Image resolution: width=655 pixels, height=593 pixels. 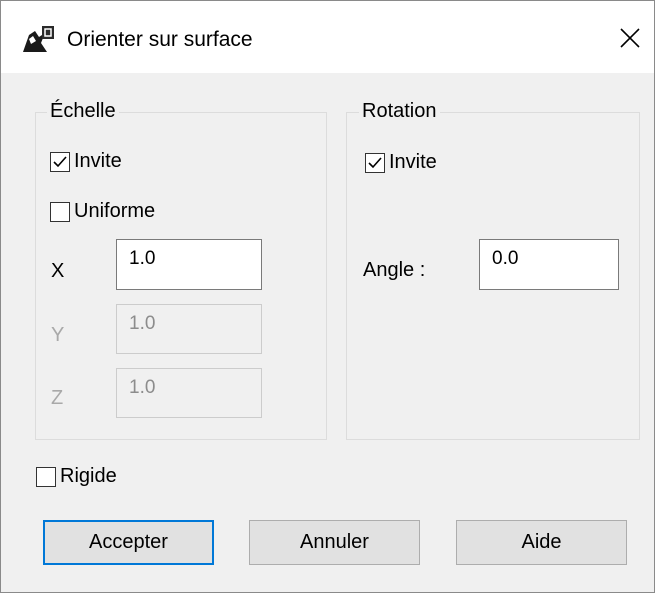 I want to click on uniform-checkbox: Uniforme, so click(x=102, y=211).